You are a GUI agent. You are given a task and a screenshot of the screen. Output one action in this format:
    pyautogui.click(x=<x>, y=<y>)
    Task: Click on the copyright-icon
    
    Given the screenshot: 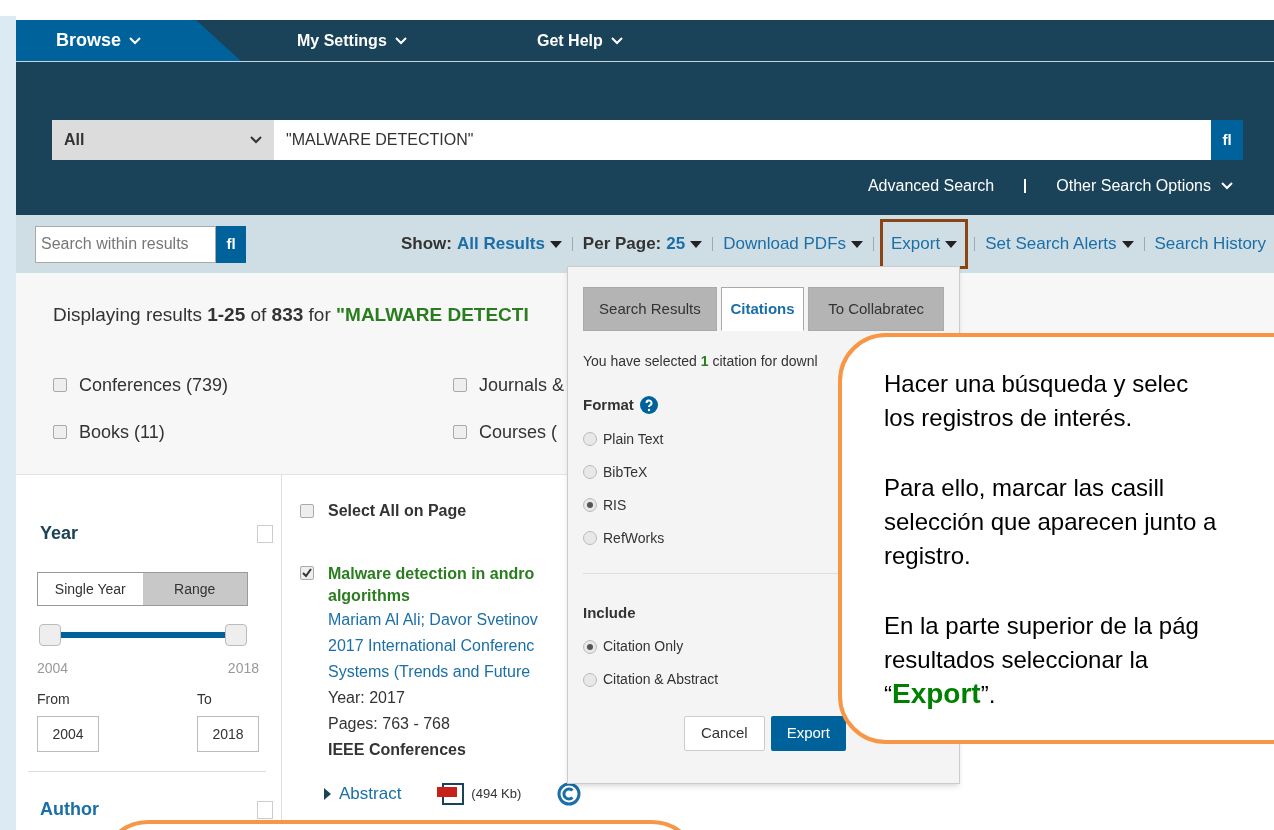 What is the action you would take?
    pyautogui.click(x=569, y=794)
    